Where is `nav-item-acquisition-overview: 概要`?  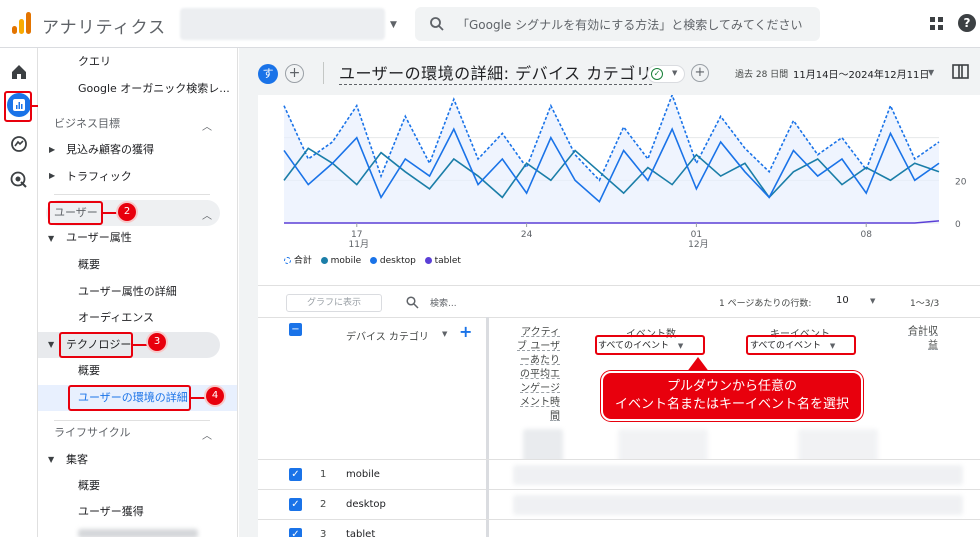
nav-item-acquisition-overview: 概要 is located at coordinates (89, 486).